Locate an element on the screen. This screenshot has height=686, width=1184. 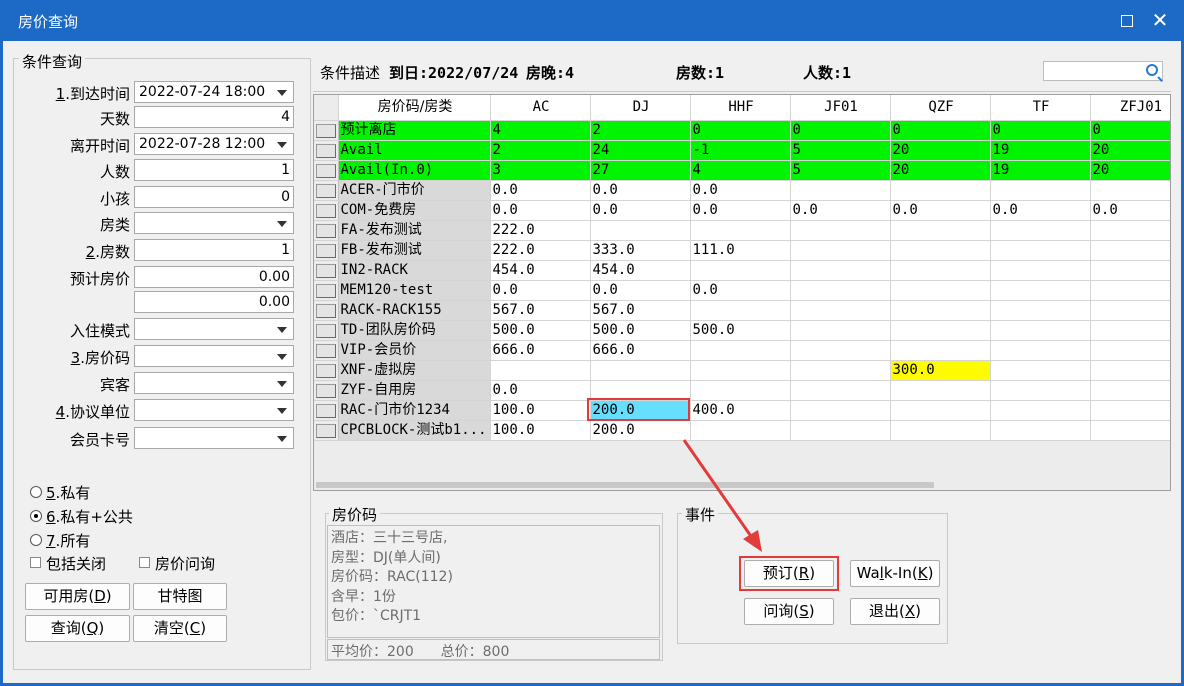
expected-price-max-field: 0.00 is located at coordinates (214, 302).